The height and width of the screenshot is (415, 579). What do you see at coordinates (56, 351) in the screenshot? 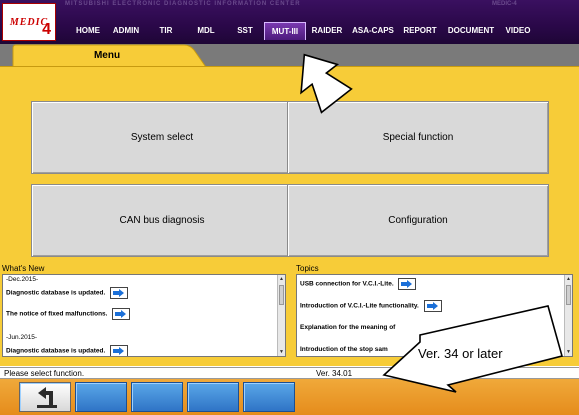
I see `whats-new-item-3: Diagnostic database is updated.` at bounding box center [56, 351].